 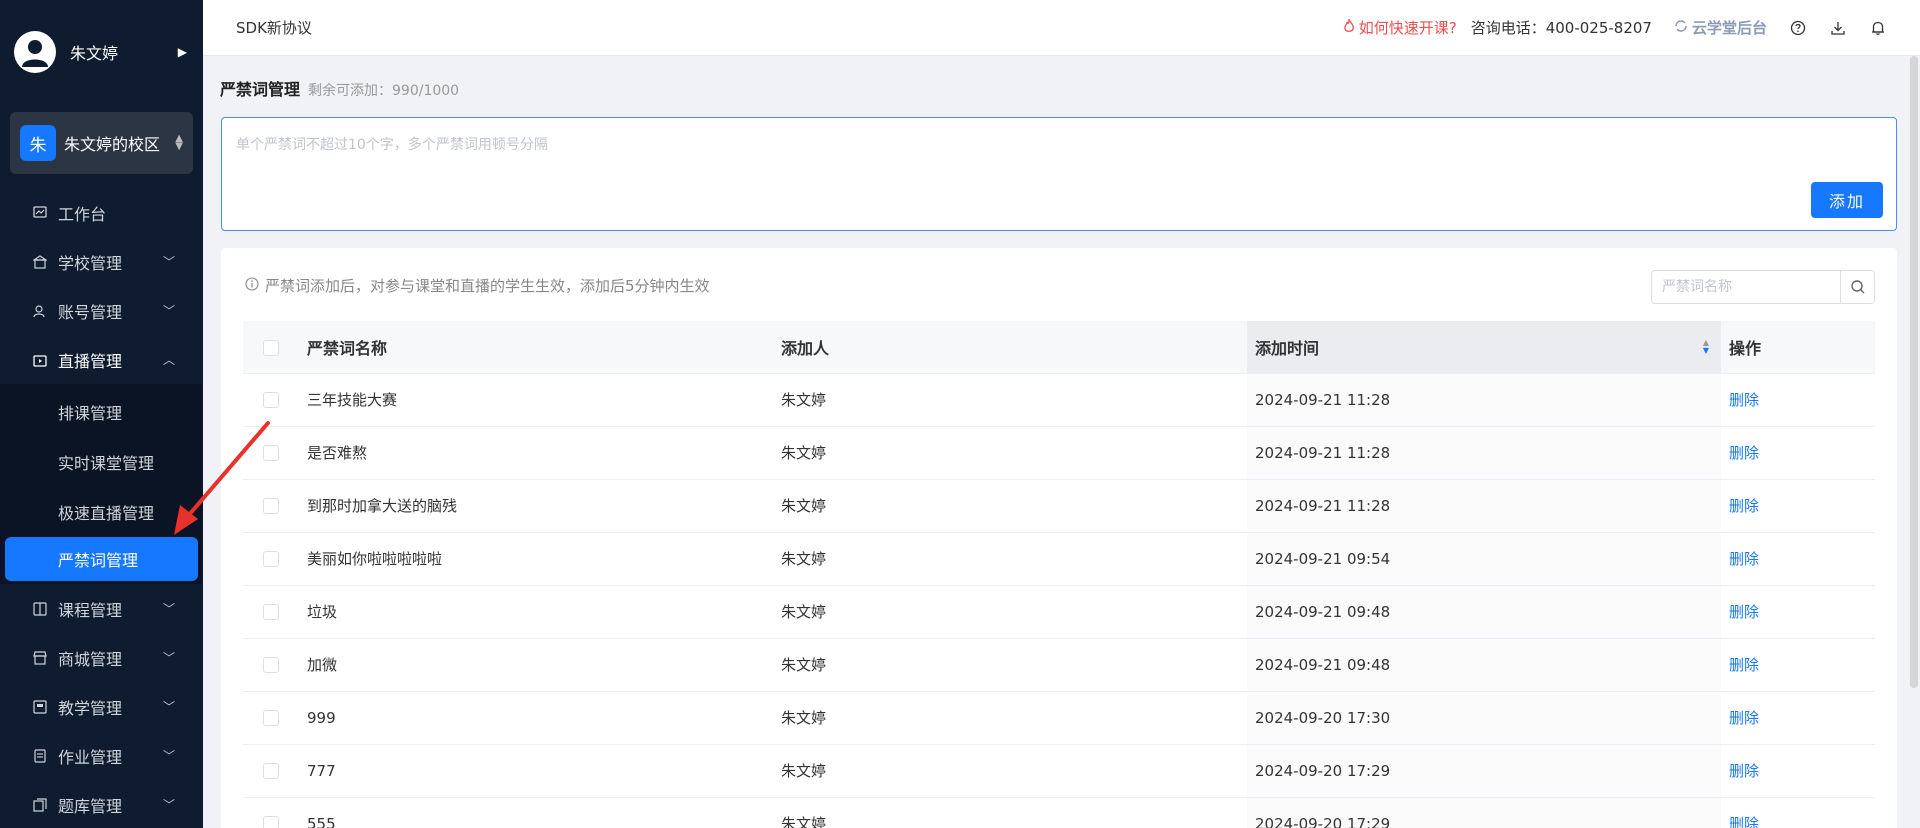 I want to click on search-input, so click(x=1746, y=287).